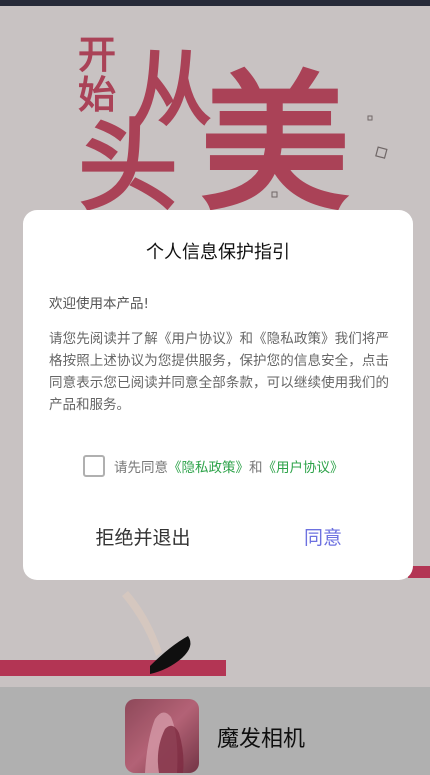 Image resolution: width=430 pixels, height=775 pixels. I want to click on dialog-welcome-text: 欢迎使用本产品!, so click(99, 304).